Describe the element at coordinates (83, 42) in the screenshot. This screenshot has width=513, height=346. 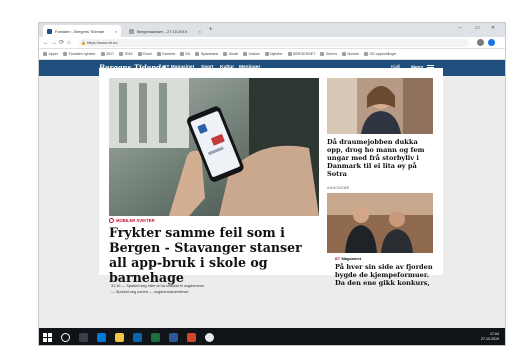
I see `lock-icon: 🔒` at that location.